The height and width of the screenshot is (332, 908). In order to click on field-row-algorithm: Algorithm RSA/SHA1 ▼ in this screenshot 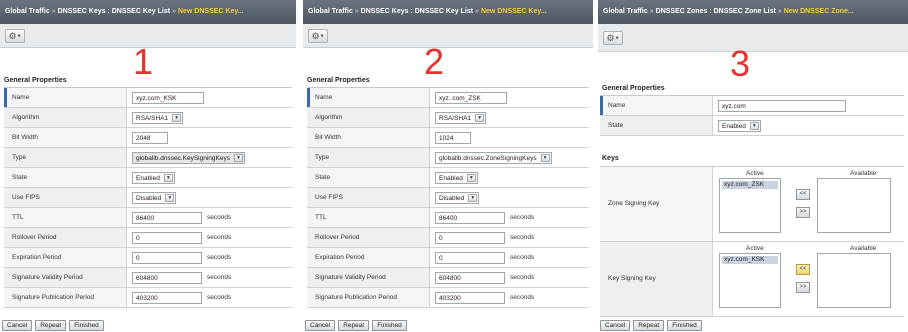, I will do `click(148, 118)`.